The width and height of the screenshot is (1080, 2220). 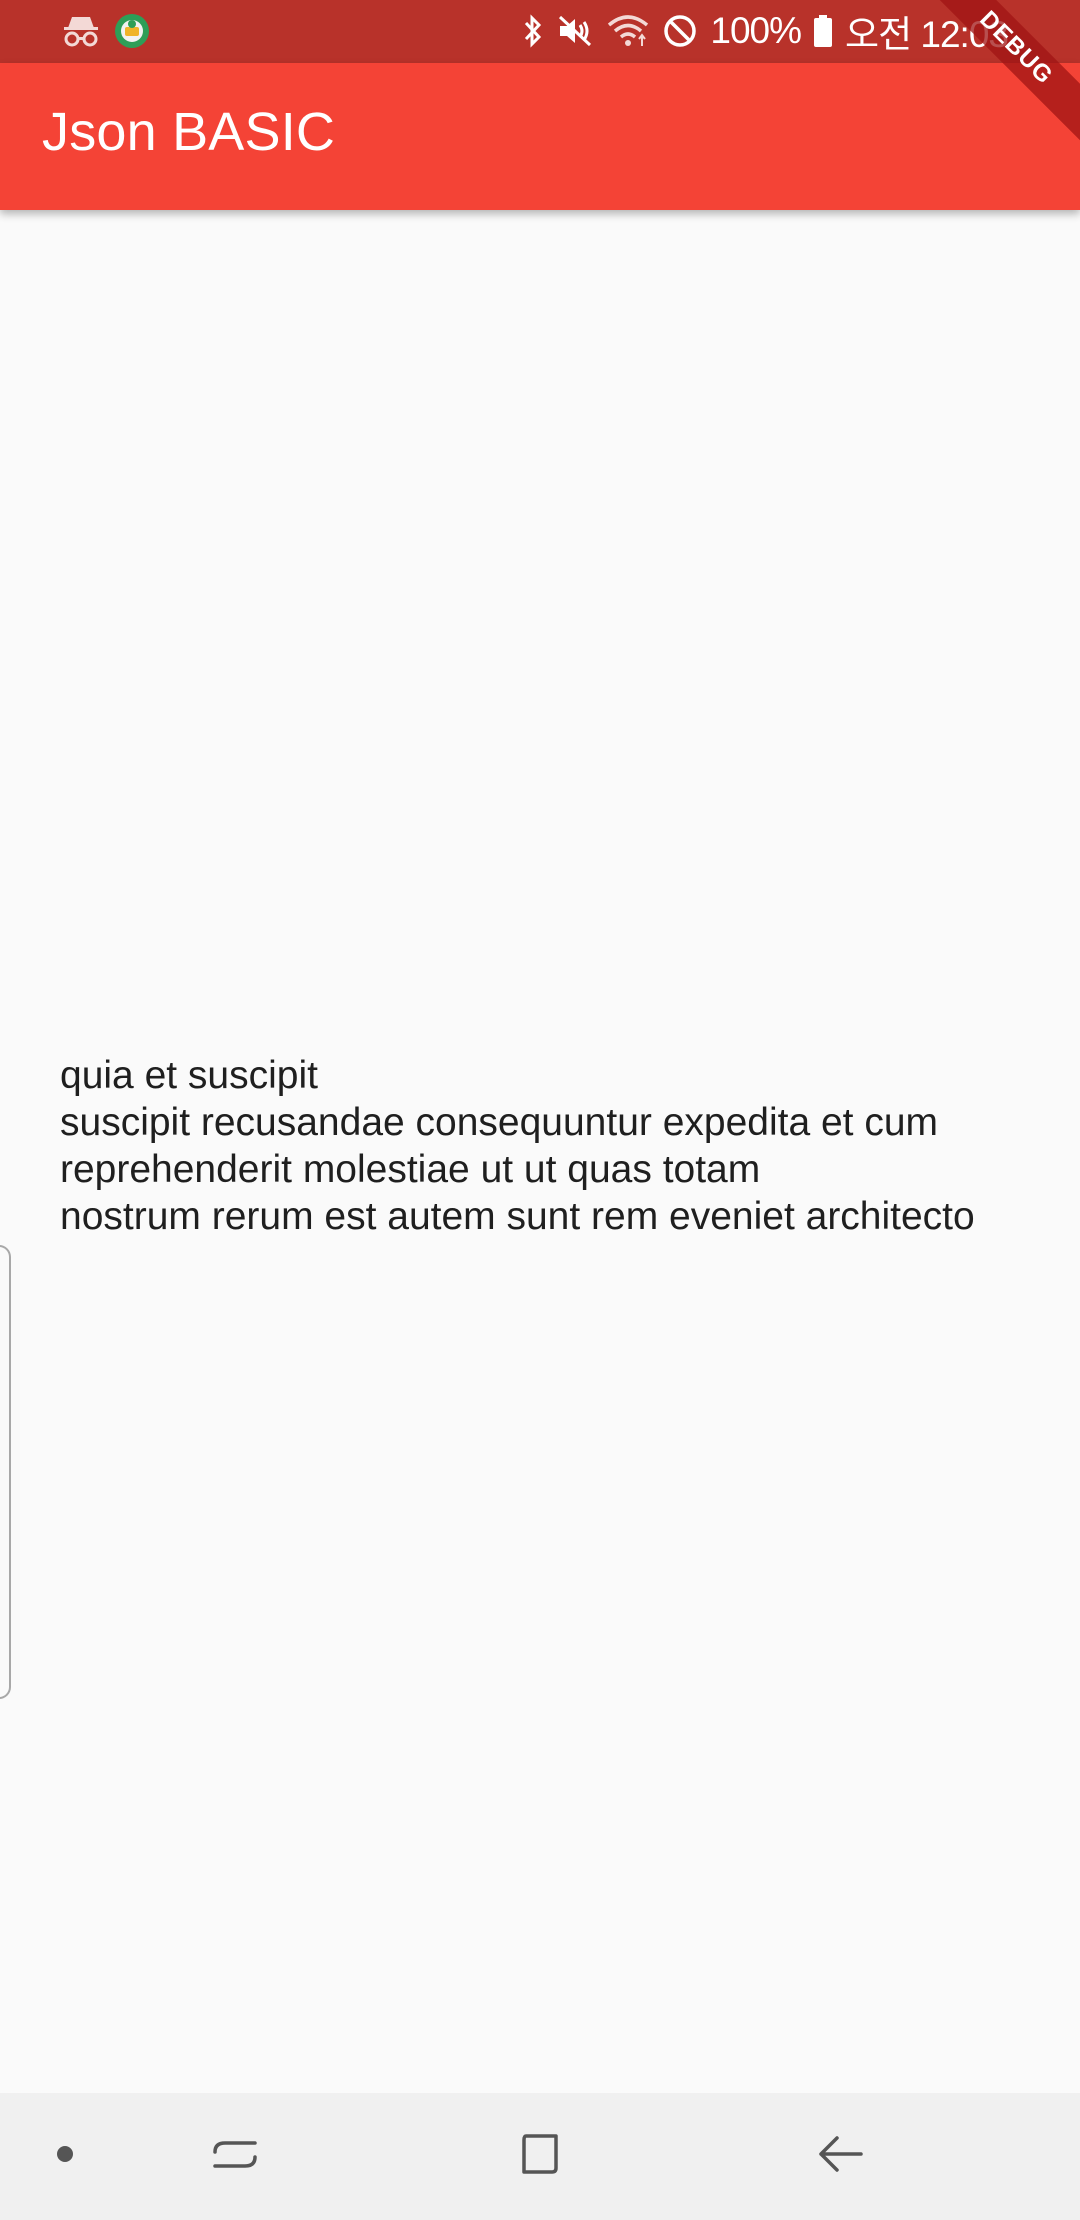 I want to click on home-icon, so click(x=540, y=2156).